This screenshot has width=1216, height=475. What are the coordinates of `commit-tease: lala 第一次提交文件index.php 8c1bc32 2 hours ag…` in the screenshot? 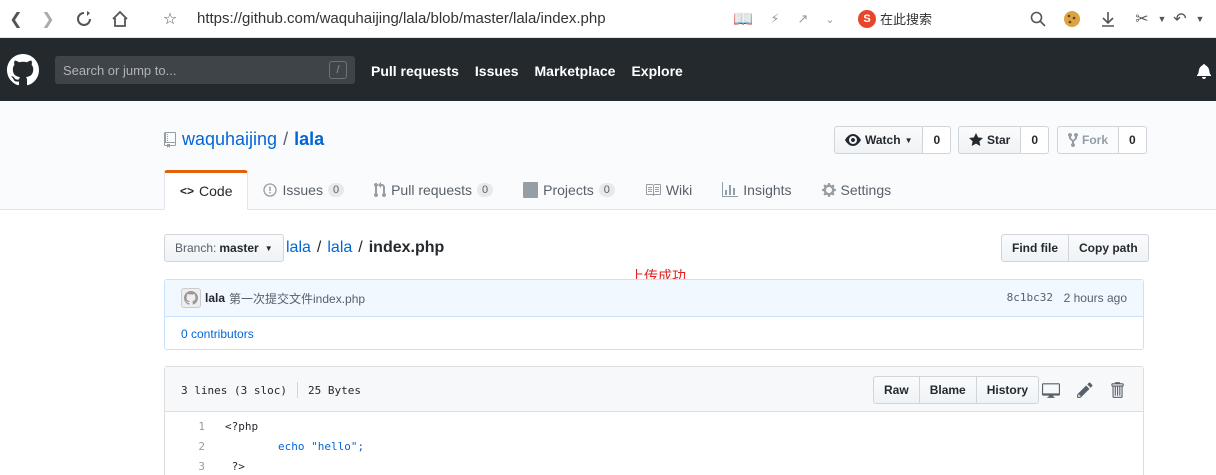 It's located at (654, 314).